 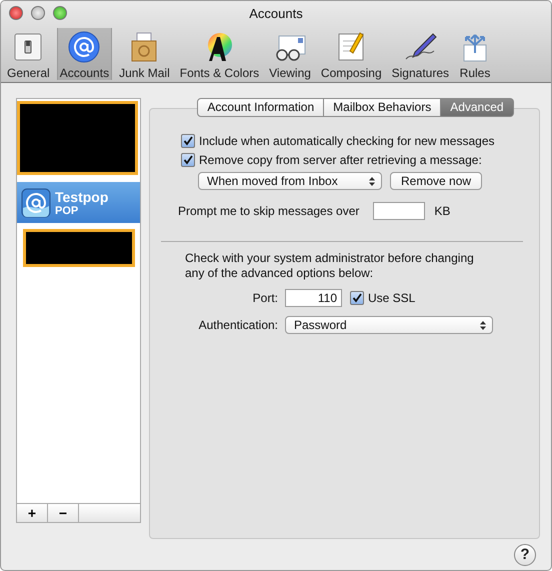 What do you see at coordinates (477, 107) in the screenshot?
I see `tab: Advanced` at bounding box center [477, 107].